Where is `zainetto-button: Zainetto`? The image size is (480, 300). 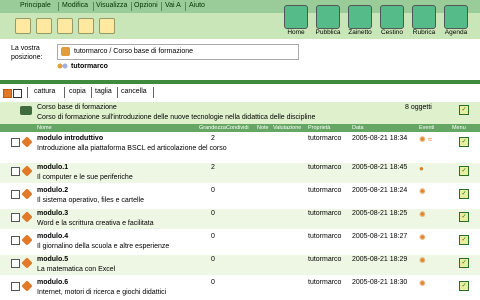 zainetto-button: Zainetto is located at coordinates (360, 19).